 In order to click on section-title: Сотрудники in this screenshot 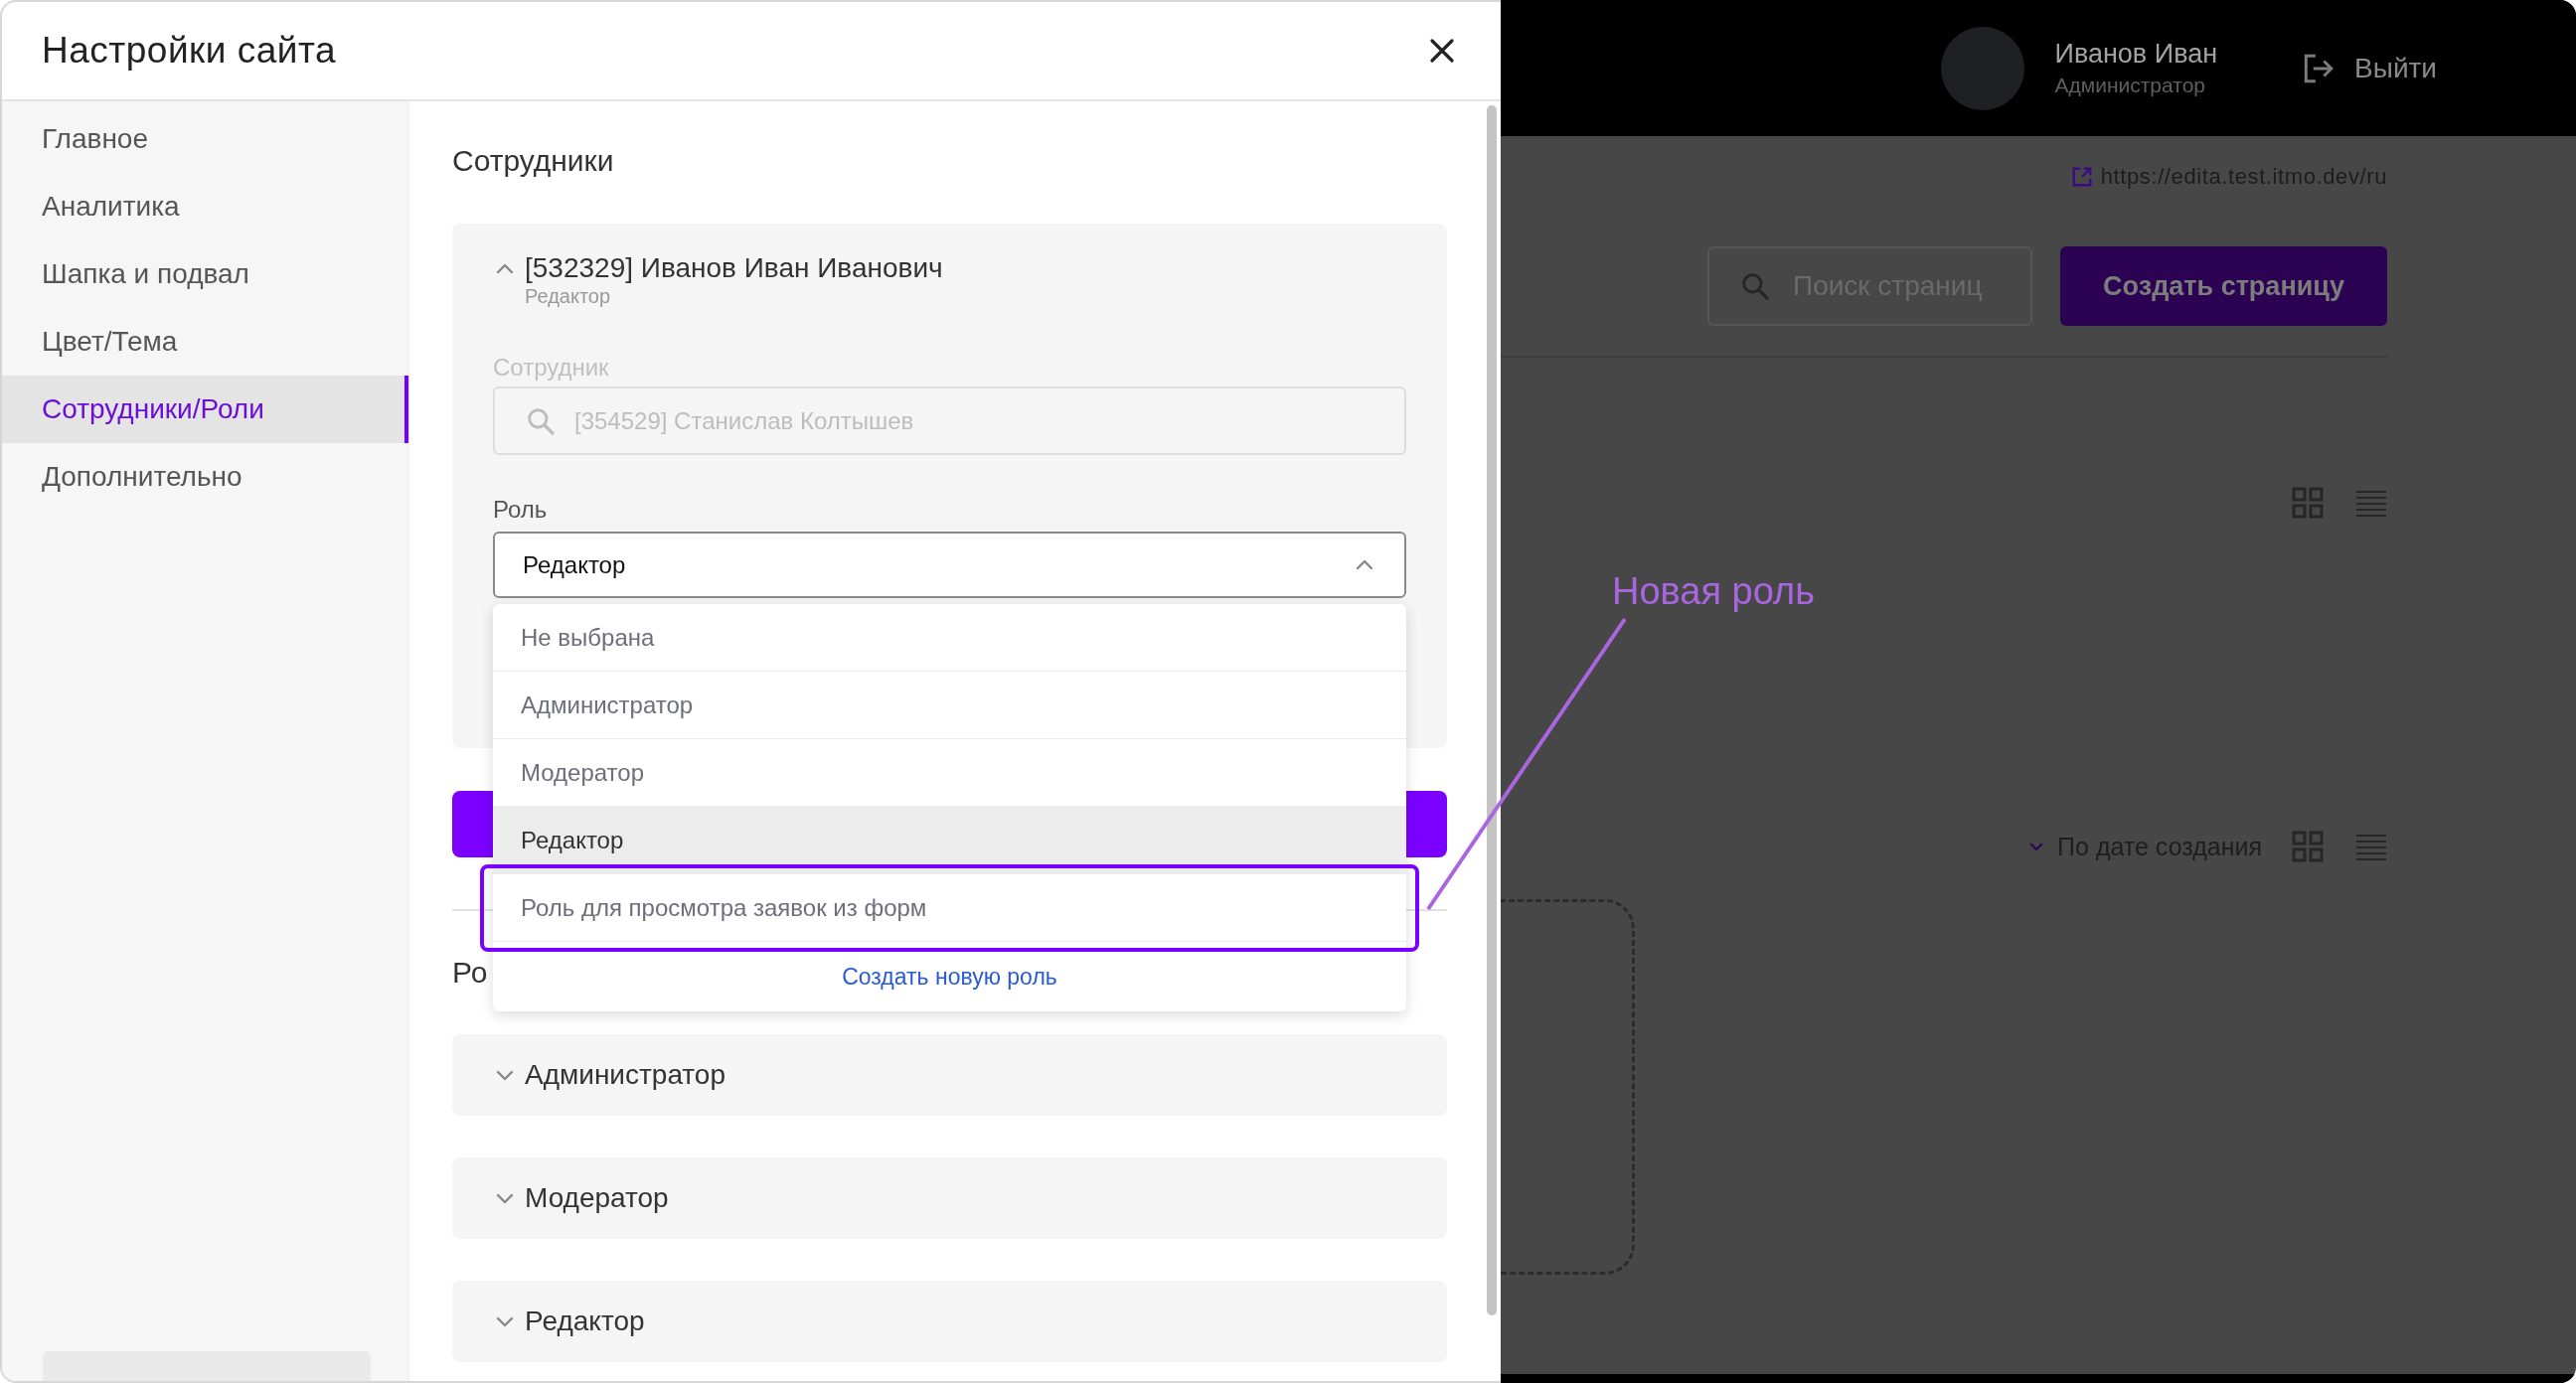, I will do `click(533, 161)`.